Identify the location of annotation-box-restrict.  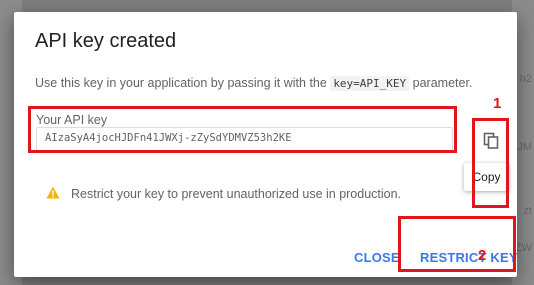
(457, 244).